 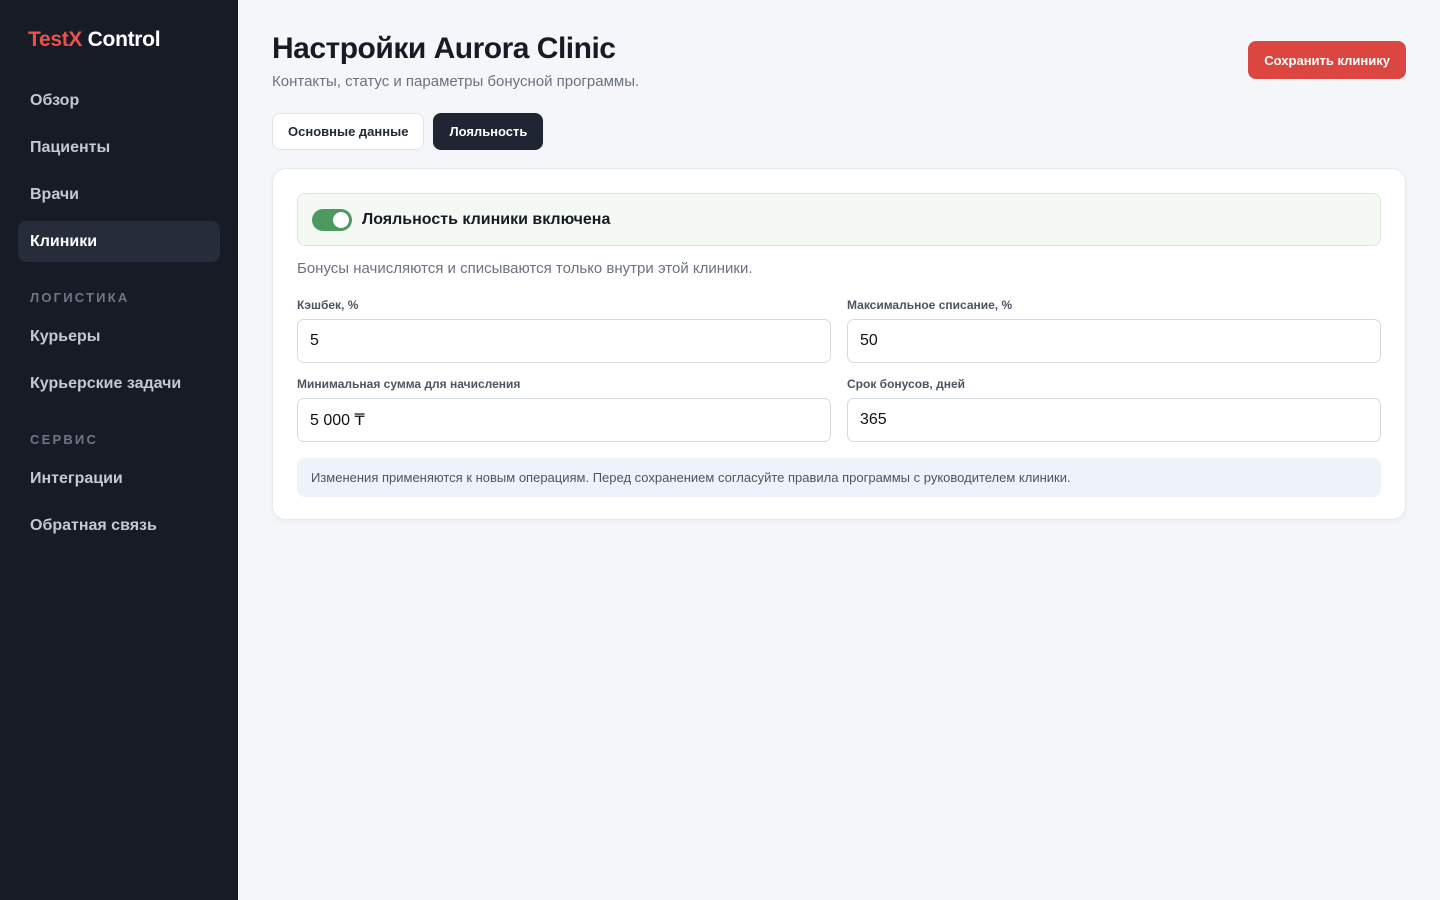 What do you see at coordinates (119, 147) in the screenshot?
I see `sidebar-item-patients: Пациенты` at bounding box center [119, 147].